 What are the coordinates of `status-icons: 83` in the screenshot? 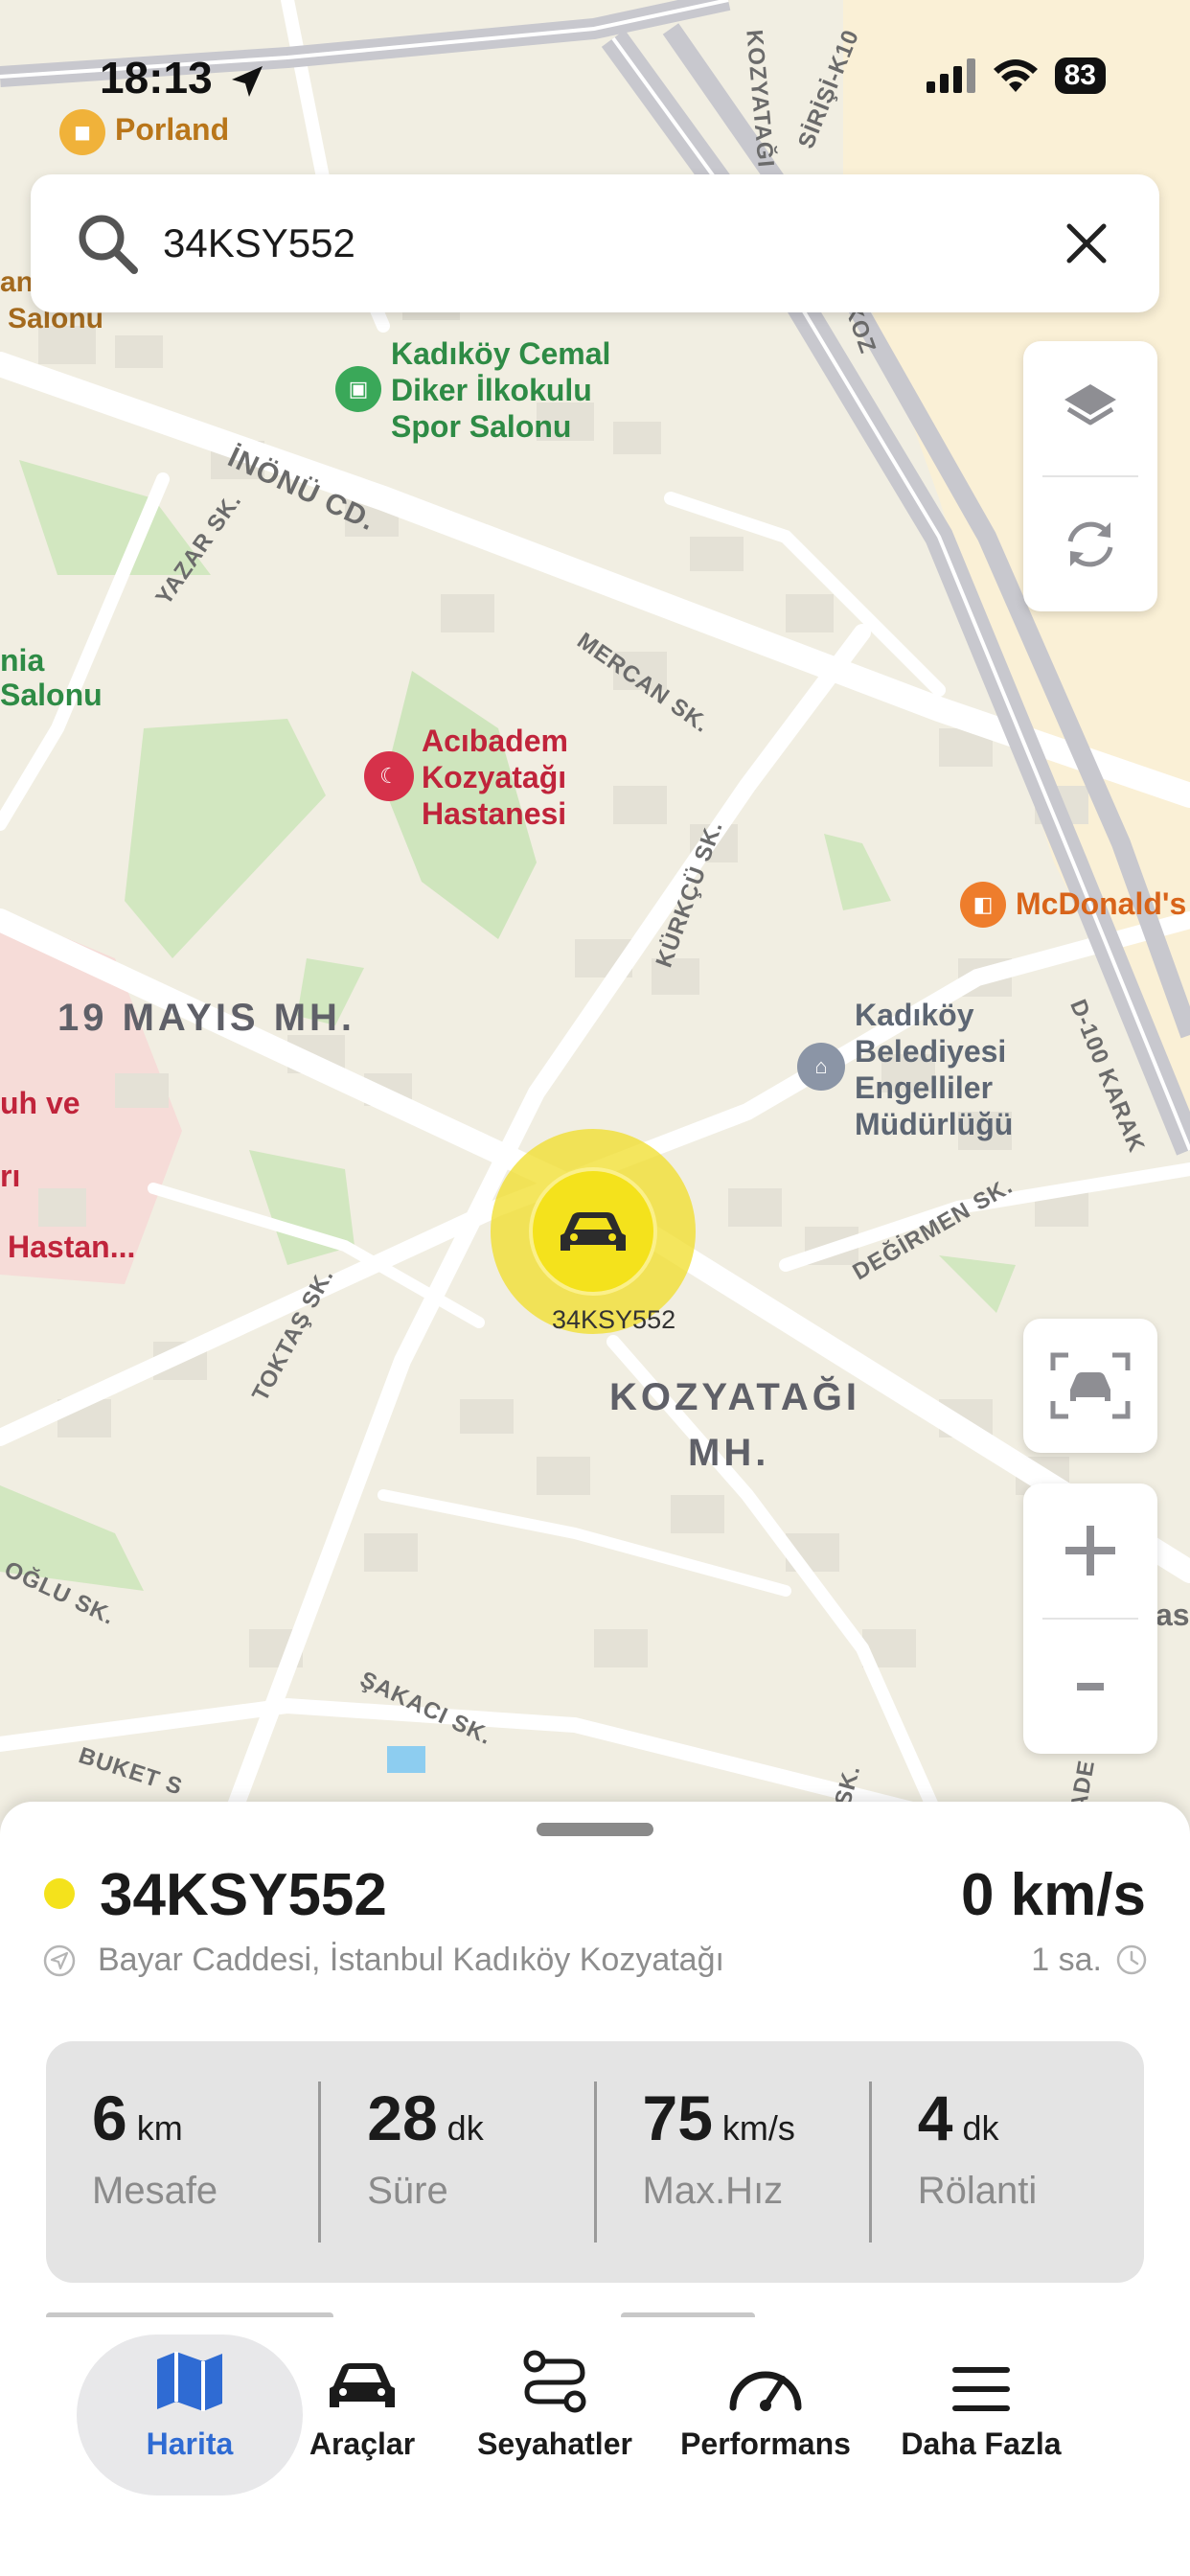 It's located at (1016, 76).